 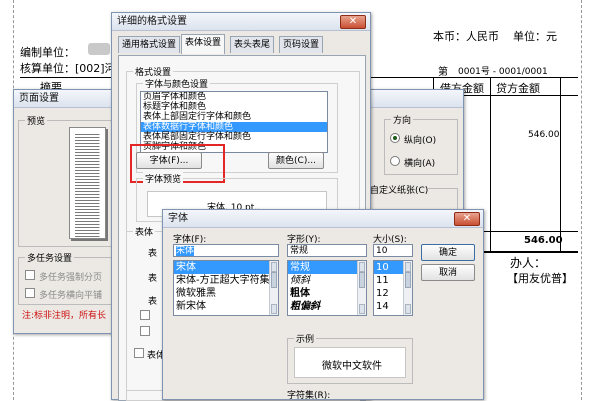 What do you see at coordinates (252, 44) in the screenshot?
I see `tab-header-footer: 表头表尾` at bounding box center [252, 44].